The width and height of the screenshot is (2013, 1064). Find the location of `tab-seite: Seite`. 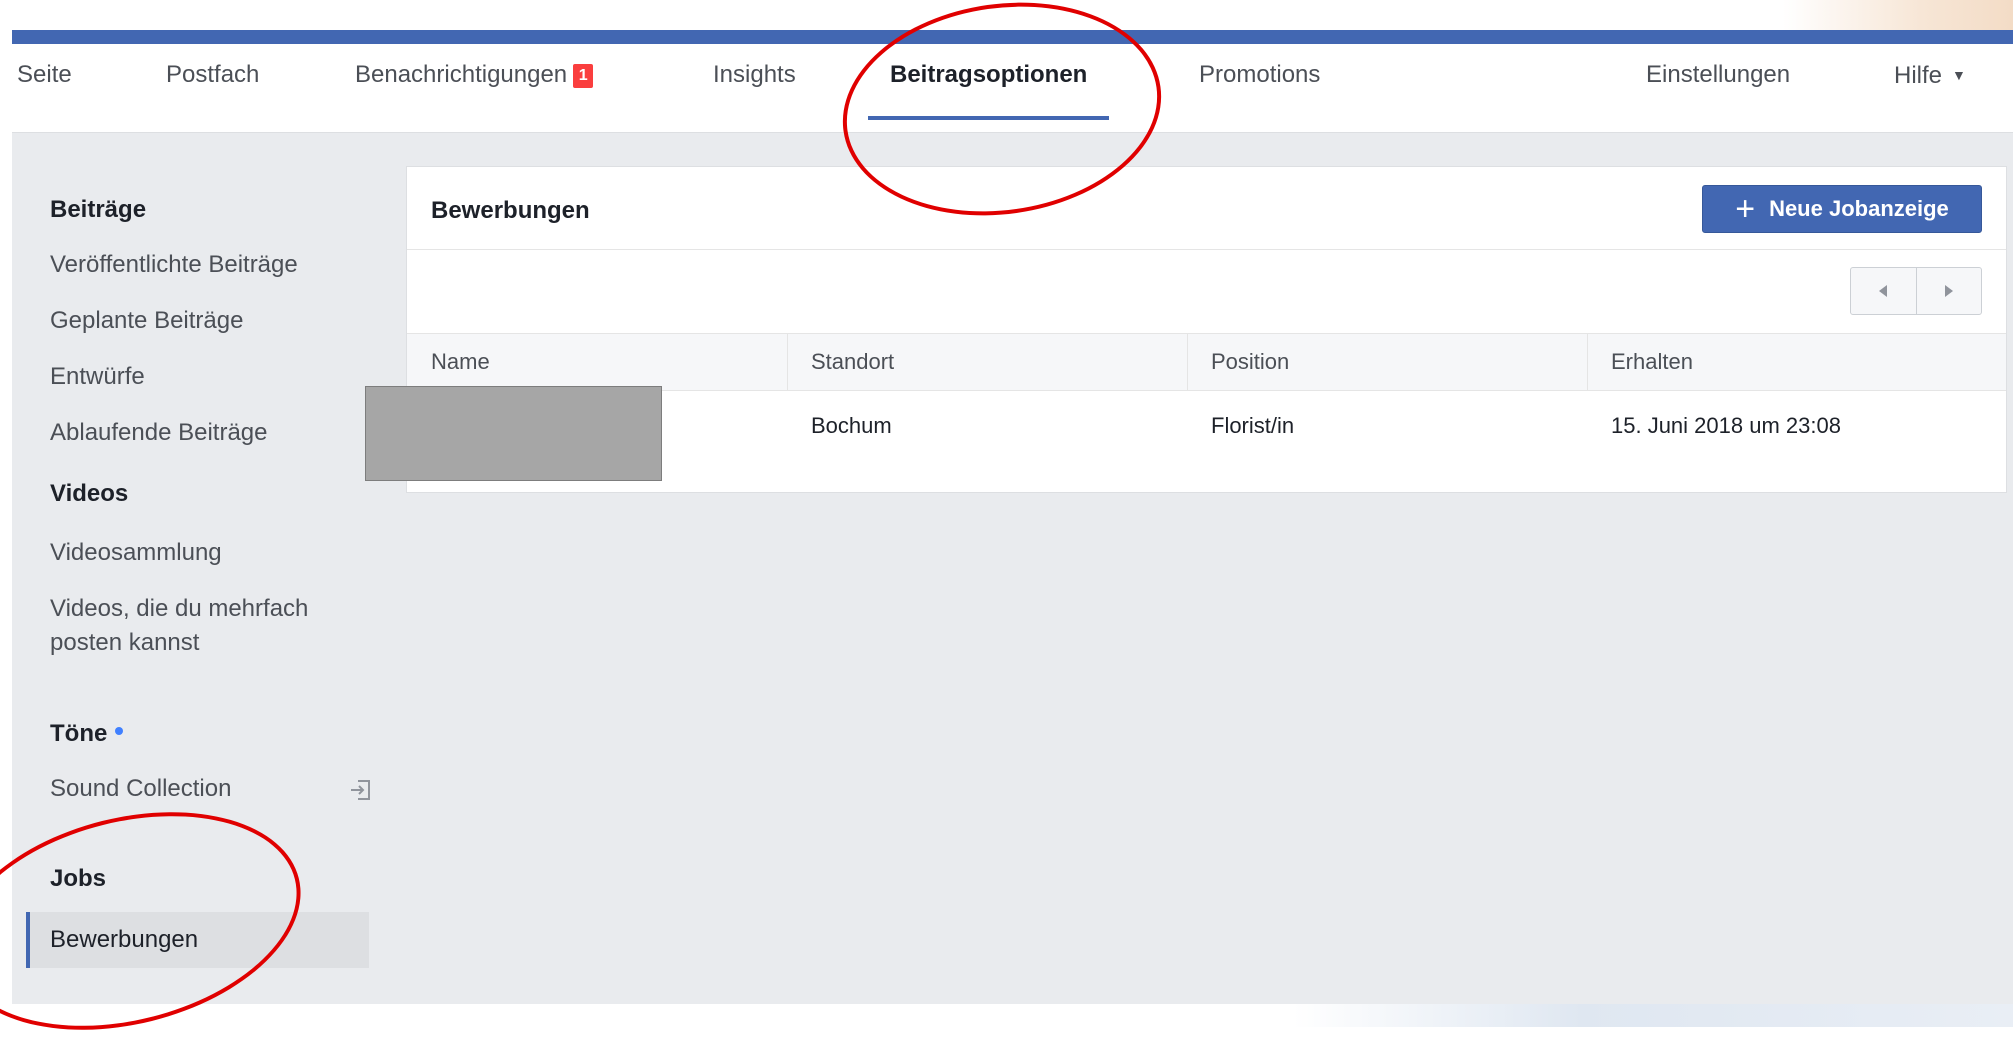

tab-seite: Seite is located at coordinates (44, 88).